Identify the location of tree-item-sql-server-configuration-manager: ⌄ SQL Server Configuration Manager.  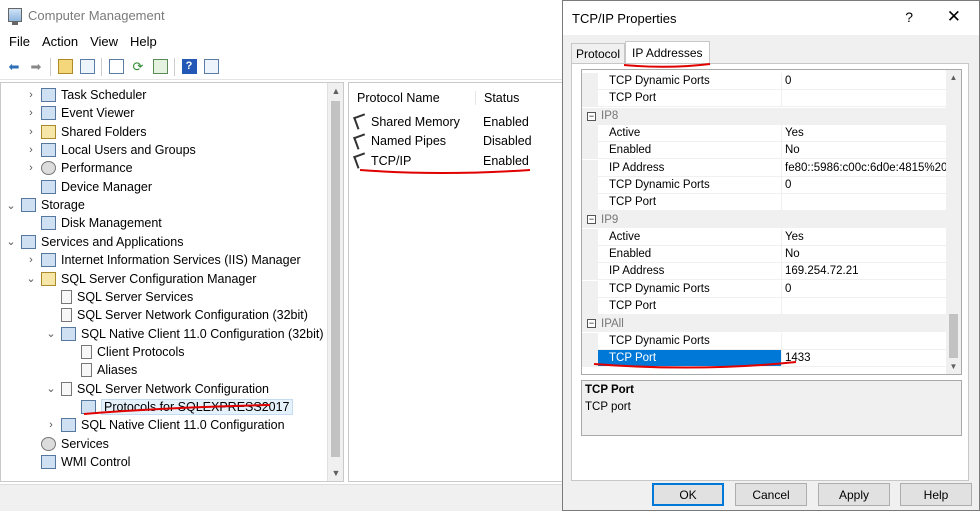
(140, 279).